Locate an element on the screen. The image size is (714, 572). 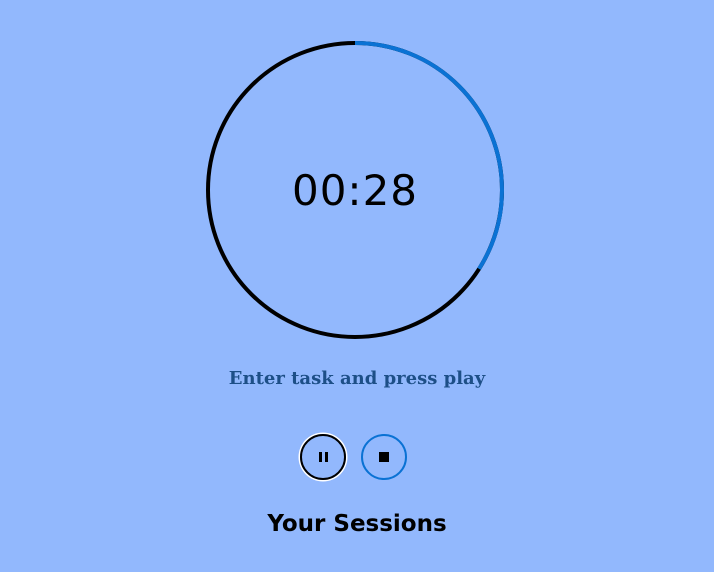
sessions-heading: Your Sessions is located at coordinates (357, 524).